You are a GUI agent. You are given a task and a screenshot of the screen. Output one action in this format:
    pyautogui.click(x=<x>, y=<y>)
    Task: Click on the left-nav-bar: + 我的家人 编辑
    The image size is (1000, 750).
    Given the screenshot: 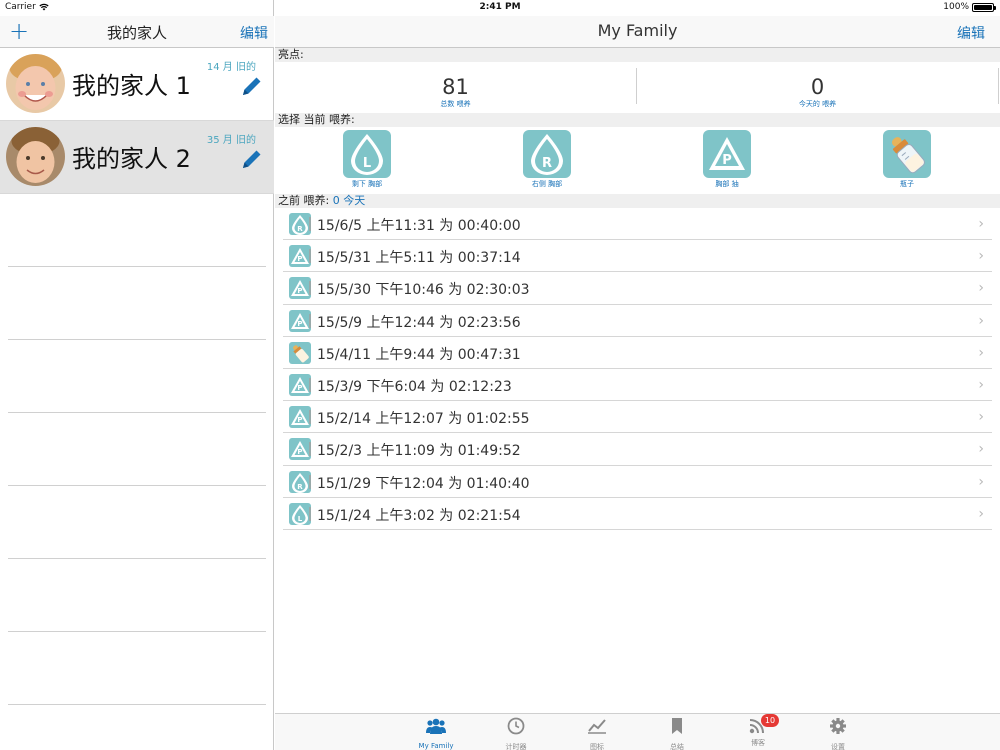 What is the action you would take?
    pyautogui.click(x=137, y=32)
    